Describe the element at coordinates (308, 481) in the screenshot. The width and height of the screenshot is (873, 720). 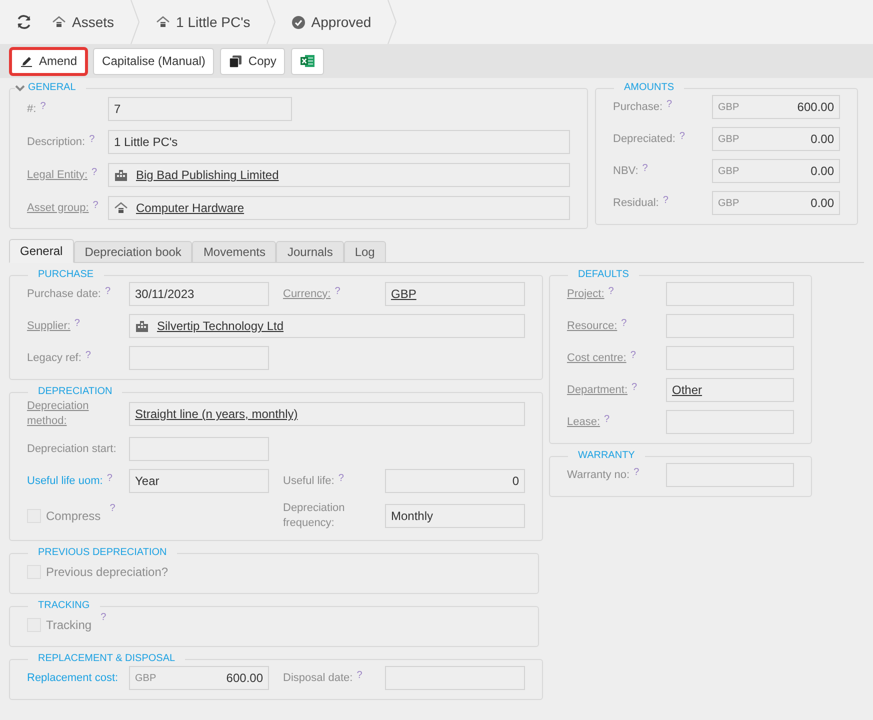
I see `field-label: Useful life:` at that location.